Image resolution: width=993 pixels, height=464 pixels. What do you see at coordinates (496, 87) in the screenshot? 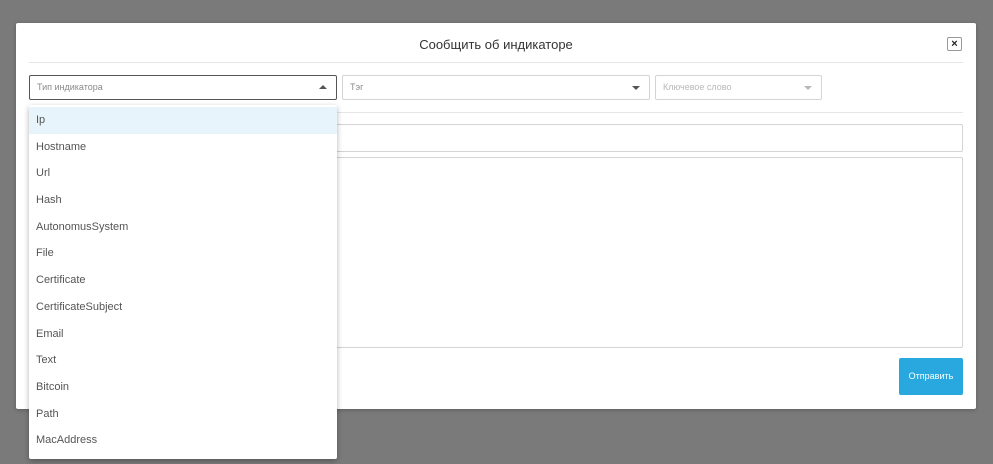
I see `tag-select: Тэг` at bounding box center [496, 87].